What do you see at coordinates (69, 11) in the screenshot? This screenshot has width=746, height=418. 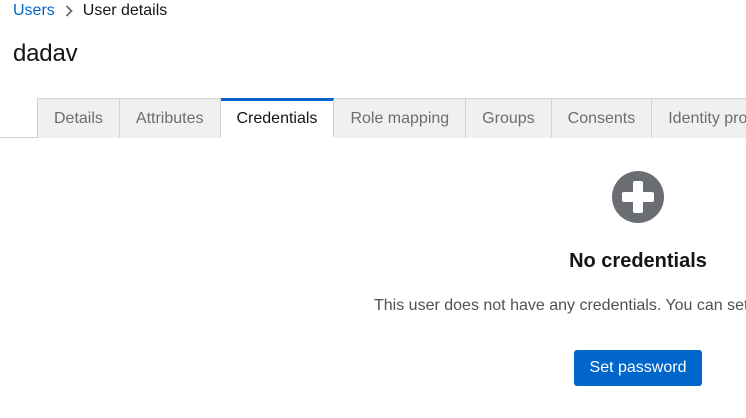 I see `chevron-right-icon` at bounding box center [69, 11].